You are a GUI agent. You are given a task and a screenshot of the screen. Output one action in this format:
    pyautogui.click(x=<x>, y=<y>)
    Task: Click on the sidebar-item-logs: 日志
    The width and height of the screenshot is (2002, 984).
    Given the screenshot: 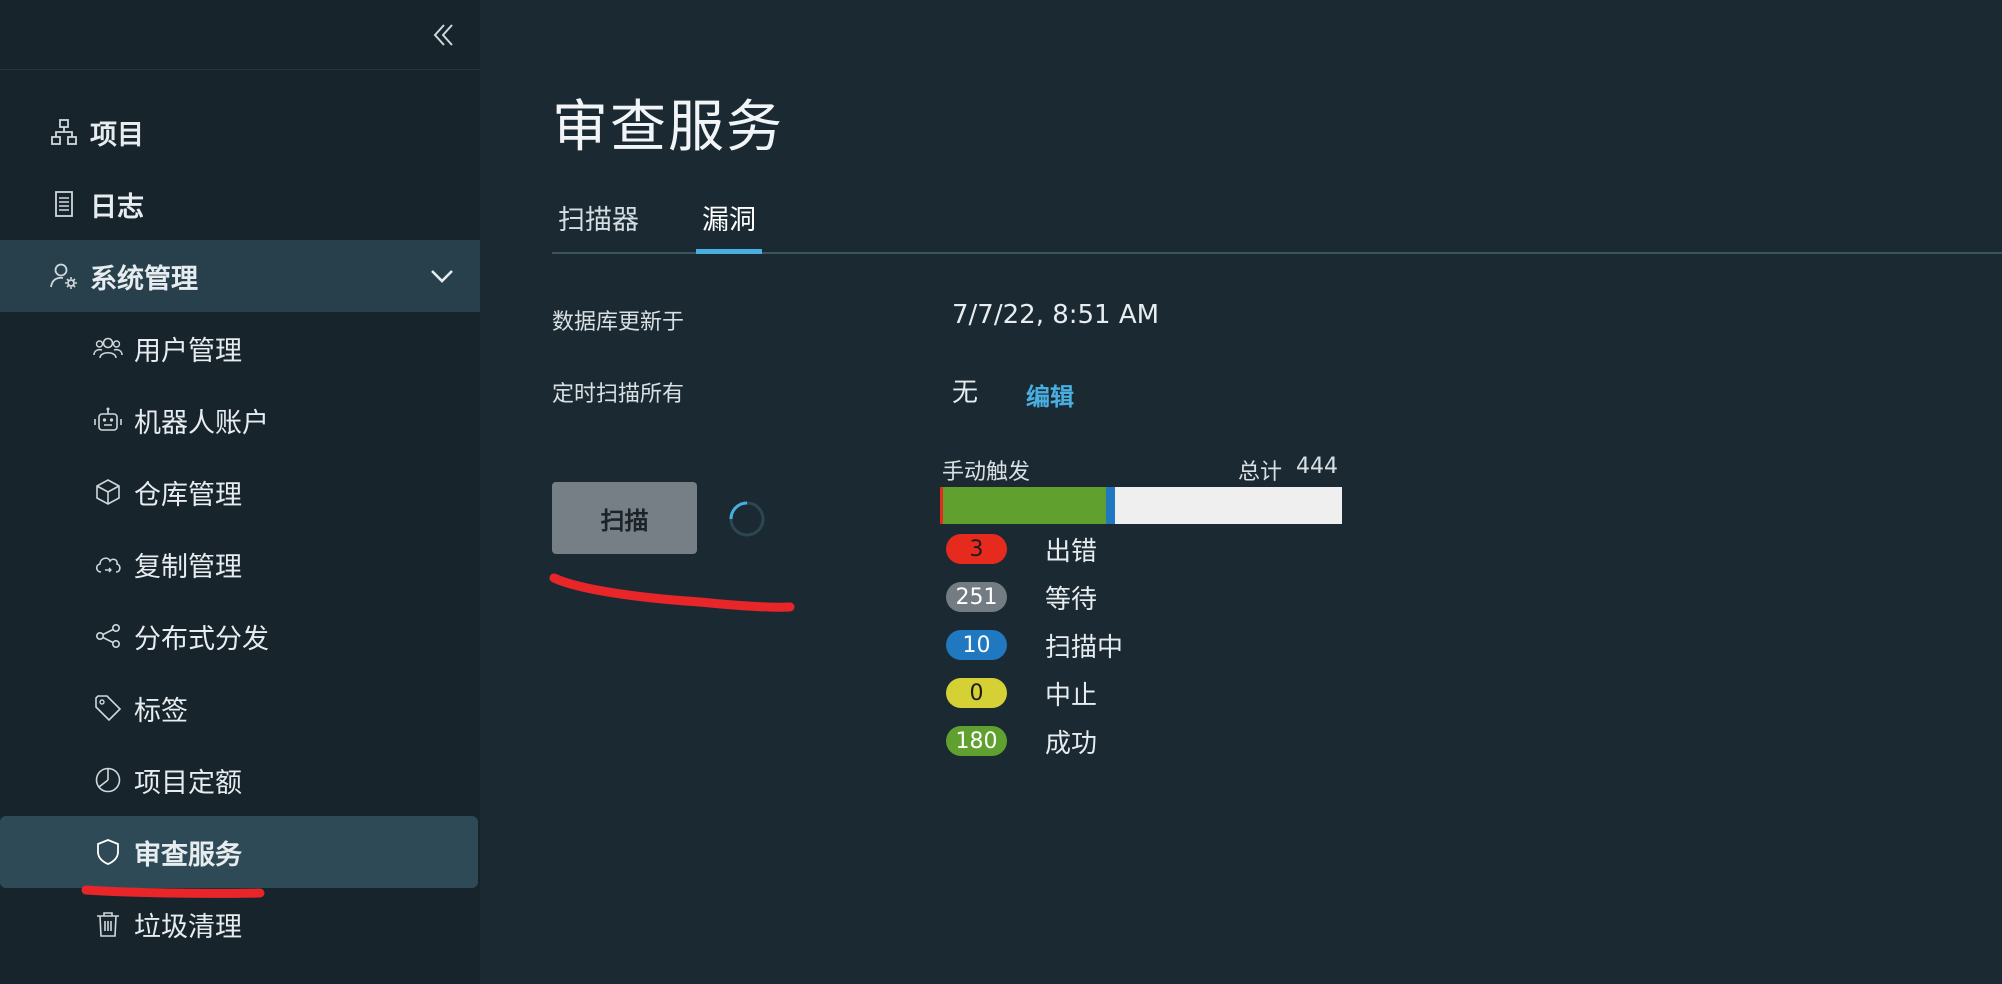 What is the action you would take?
    pyautogui.click(x=240, y=204)
    